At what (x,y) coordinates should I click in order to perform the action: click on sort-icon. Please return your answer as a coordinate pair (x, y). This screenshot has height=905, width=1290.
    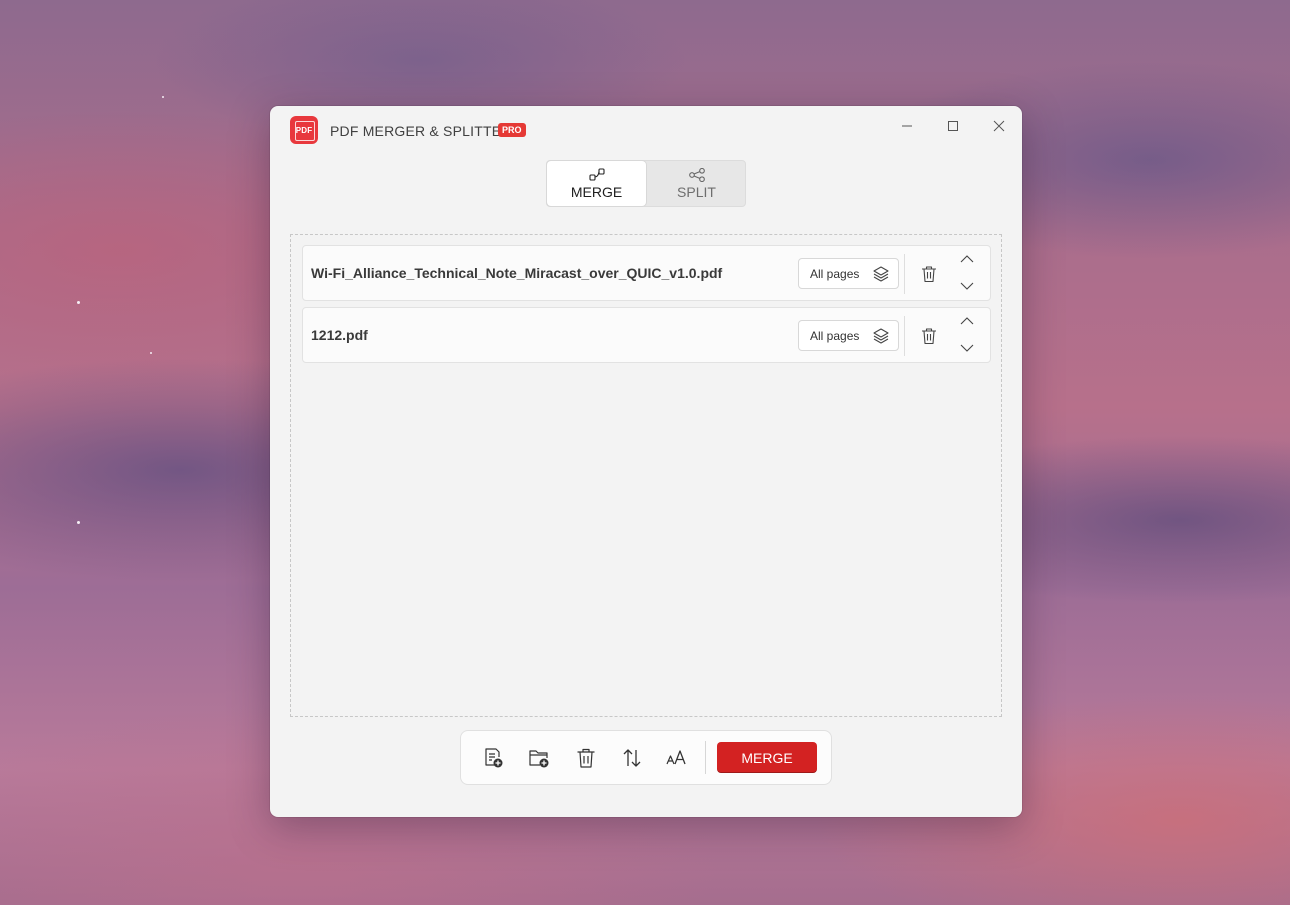
    Looking at the image, I should click on (632, 758).